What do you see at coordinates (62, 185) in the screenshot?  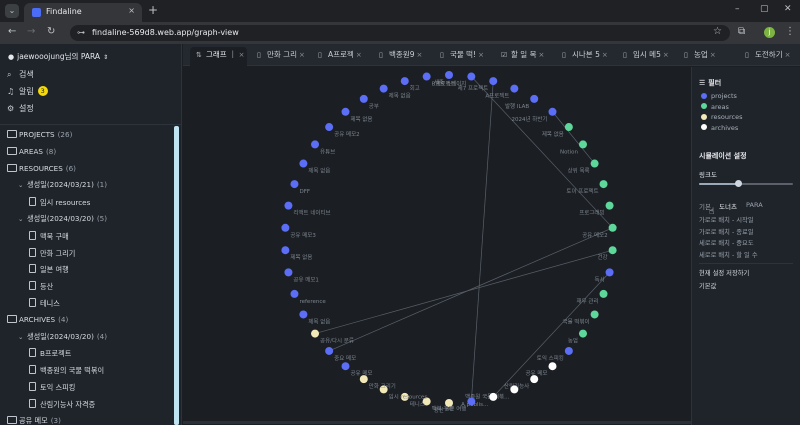 I see `tree-group-item: ⌄ 생성일(2024/03/21) (1)` at bounding box center [62, 185].